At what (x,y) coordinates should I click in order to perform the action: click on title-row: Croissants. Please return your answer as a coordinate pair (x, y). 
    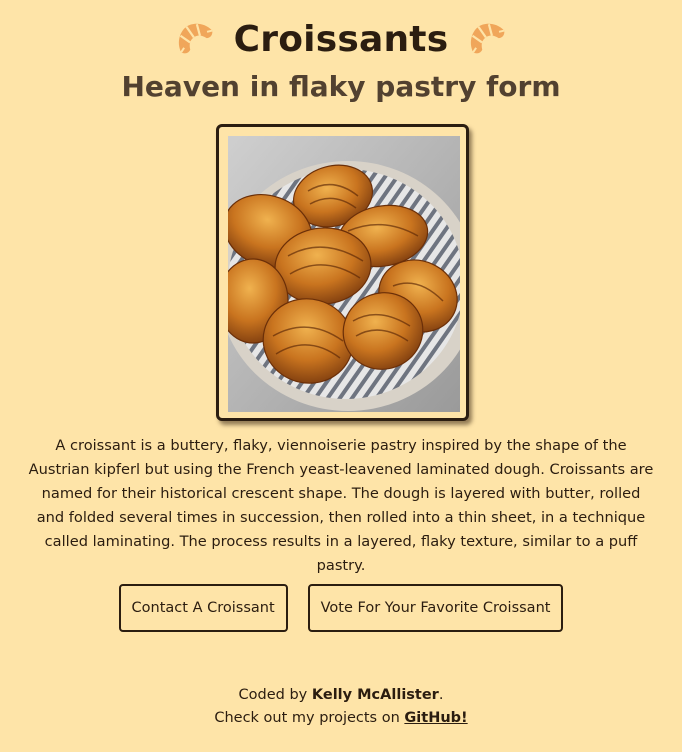
    Looking at the image, I should click on (341, 39).